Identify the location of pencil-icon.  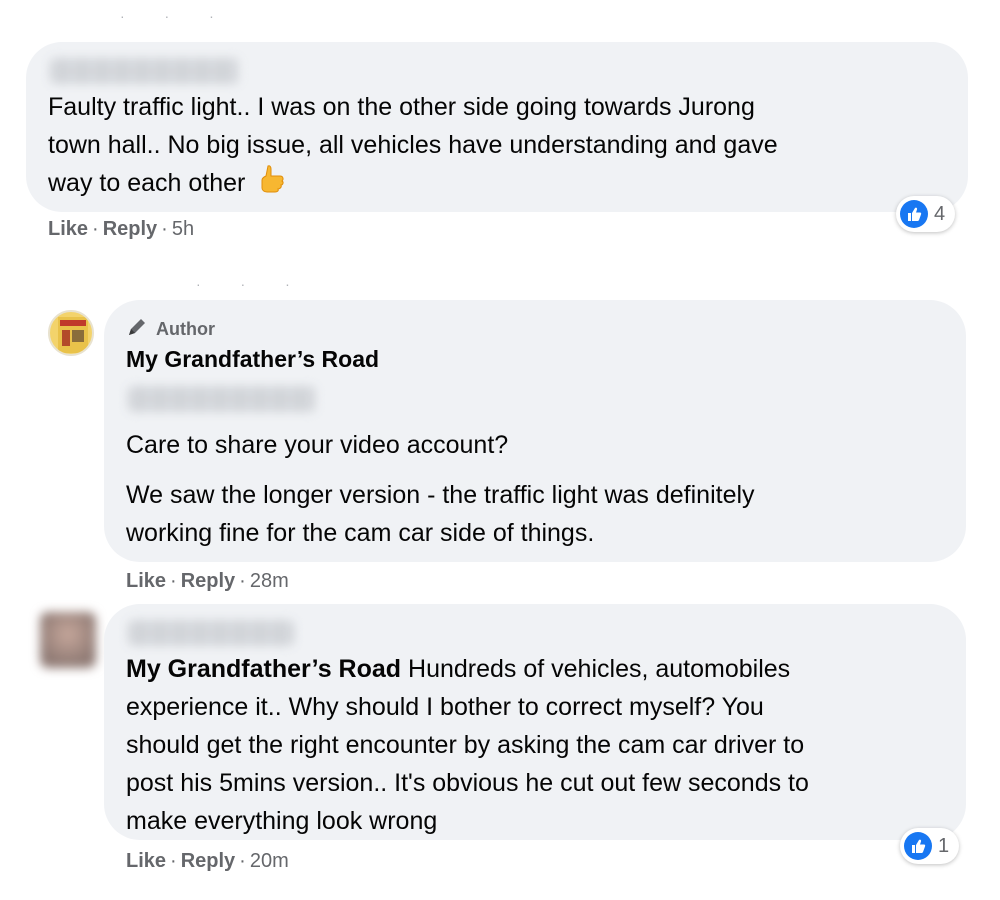
(137, 329).